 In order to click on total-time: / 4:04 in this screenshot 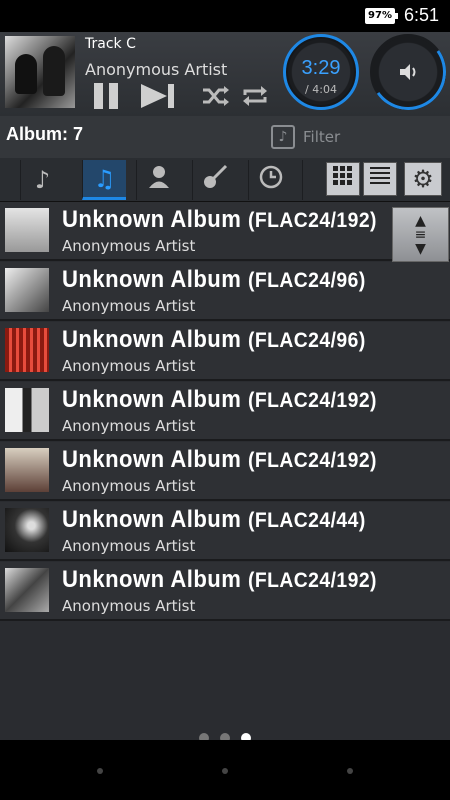, I will do `click(321, 89)`.